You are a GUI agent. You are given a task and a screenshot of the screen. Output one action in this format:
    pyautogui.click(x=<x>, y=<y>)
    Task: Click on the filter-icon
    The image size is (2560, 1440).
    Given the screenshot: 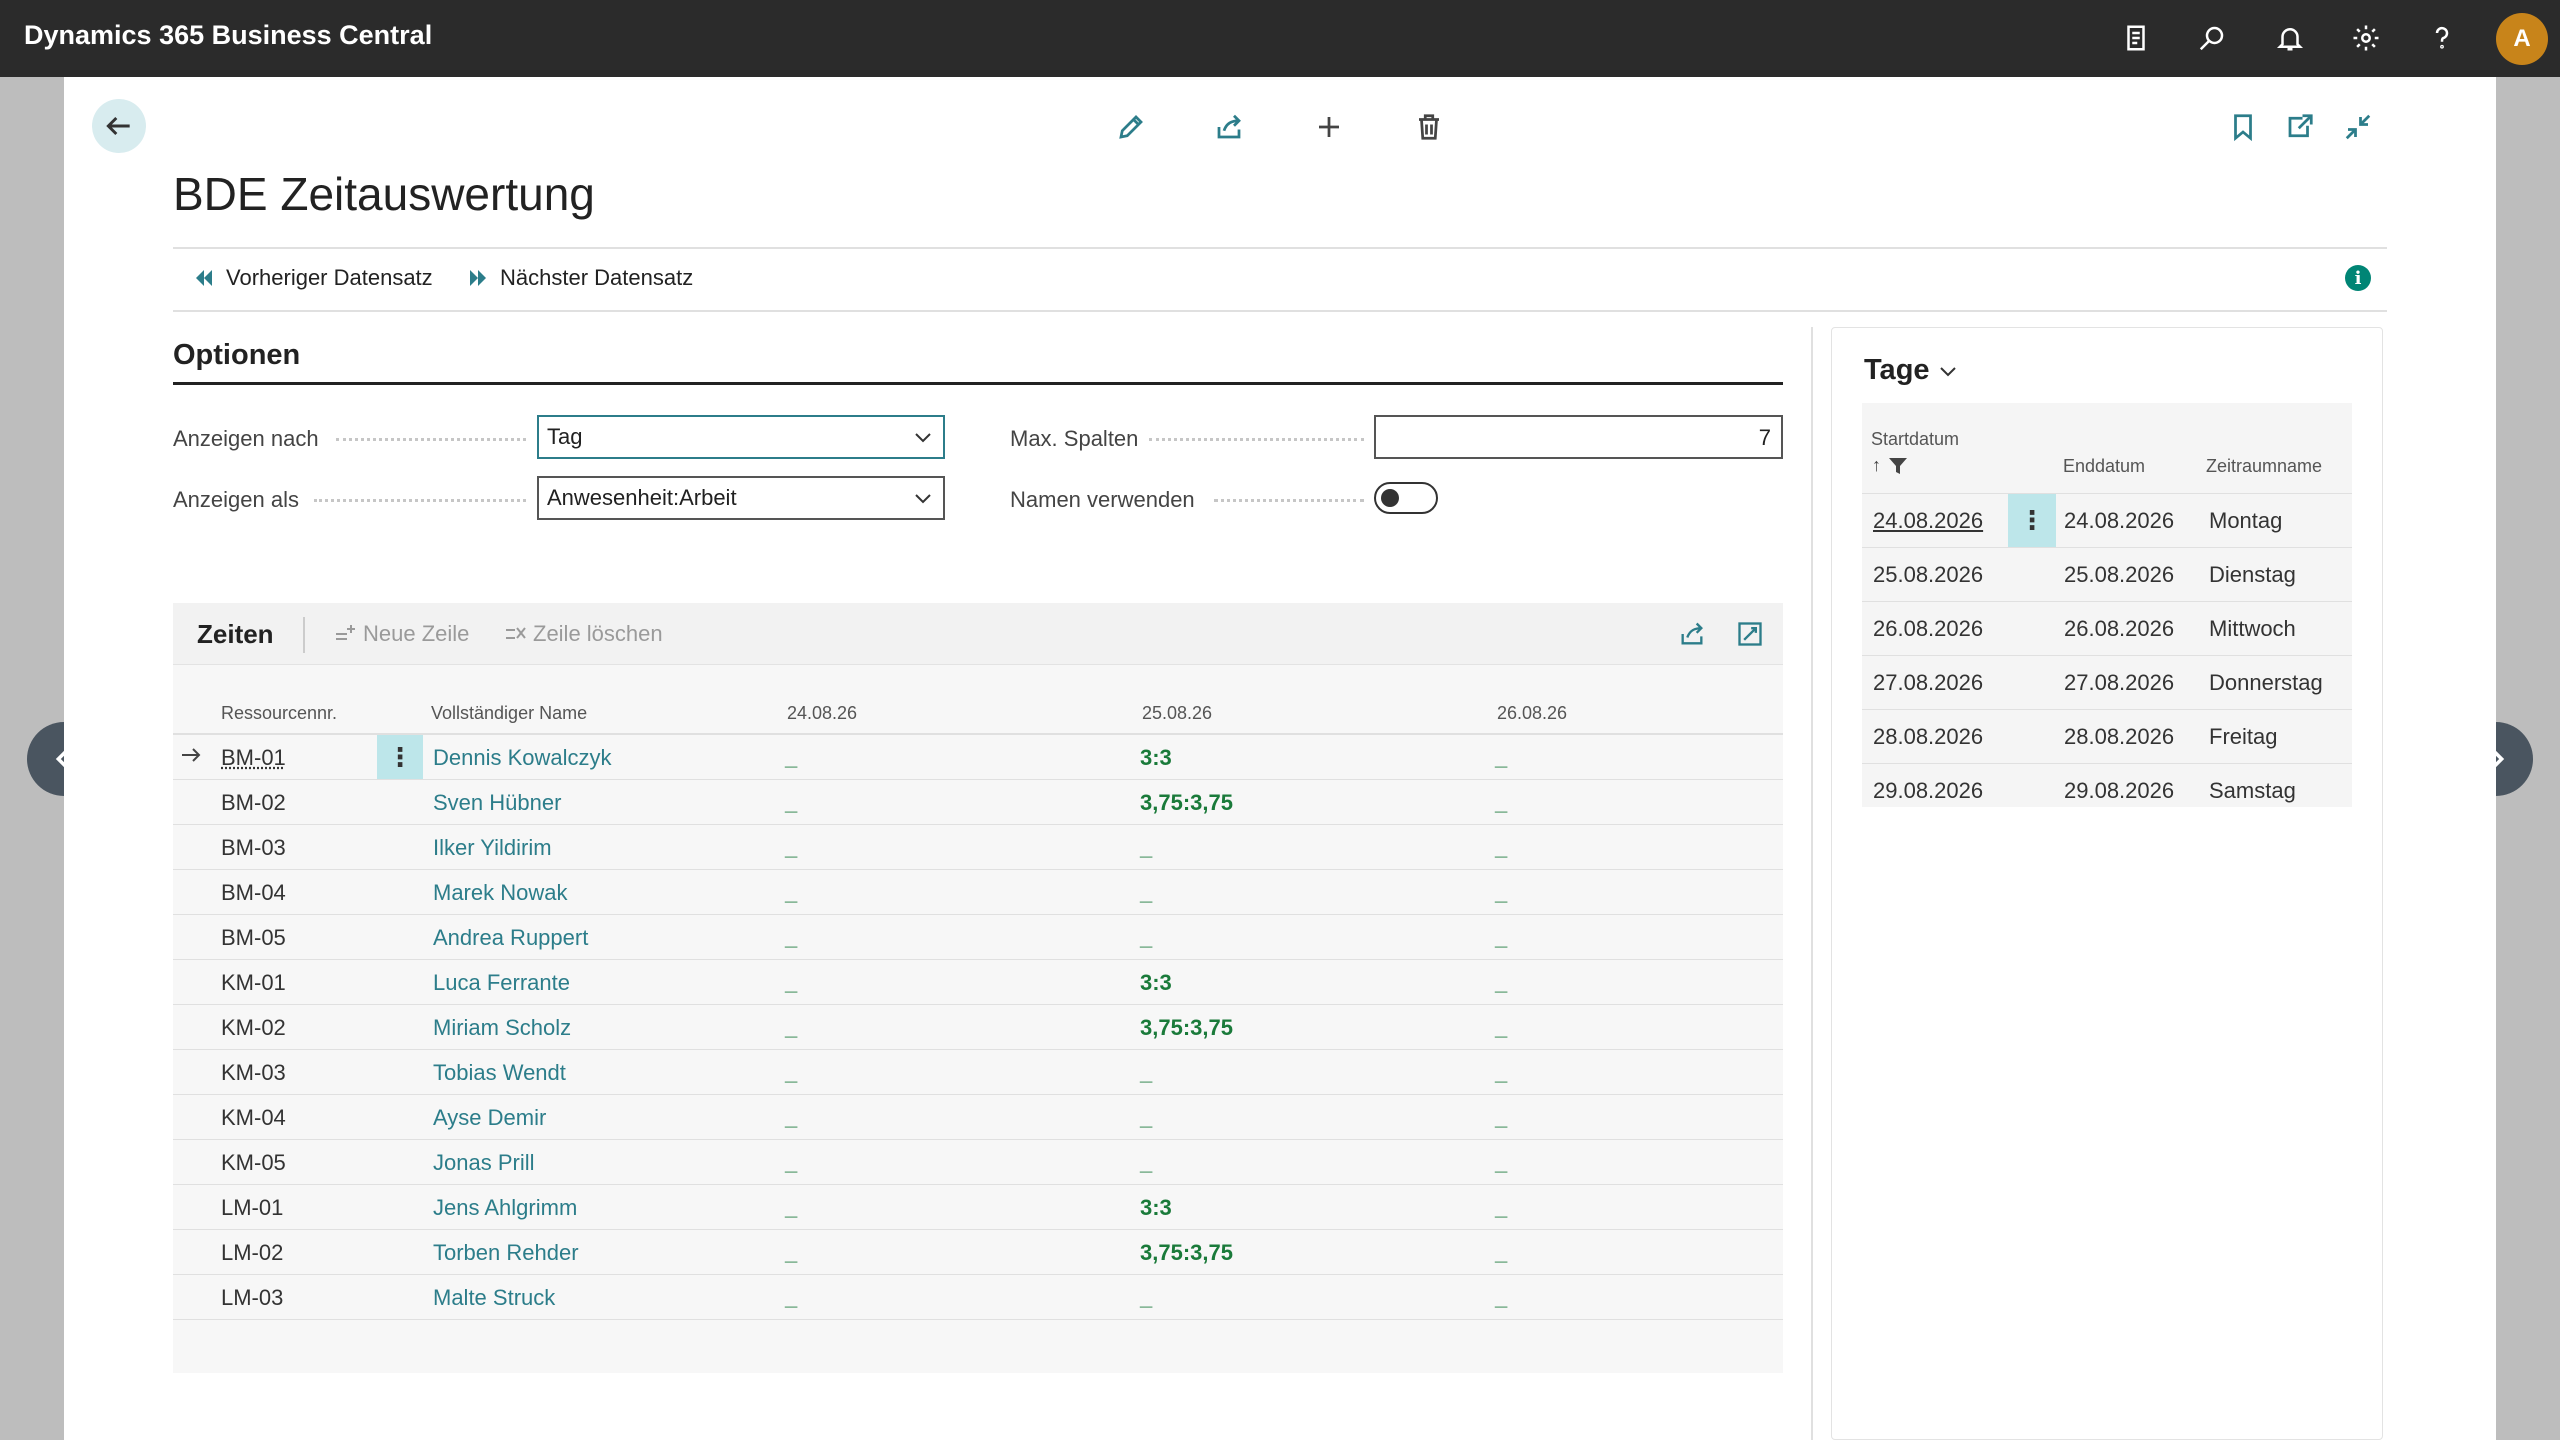 What is the action you would take?
    pyautogui.click(x=1898, y=468)
    